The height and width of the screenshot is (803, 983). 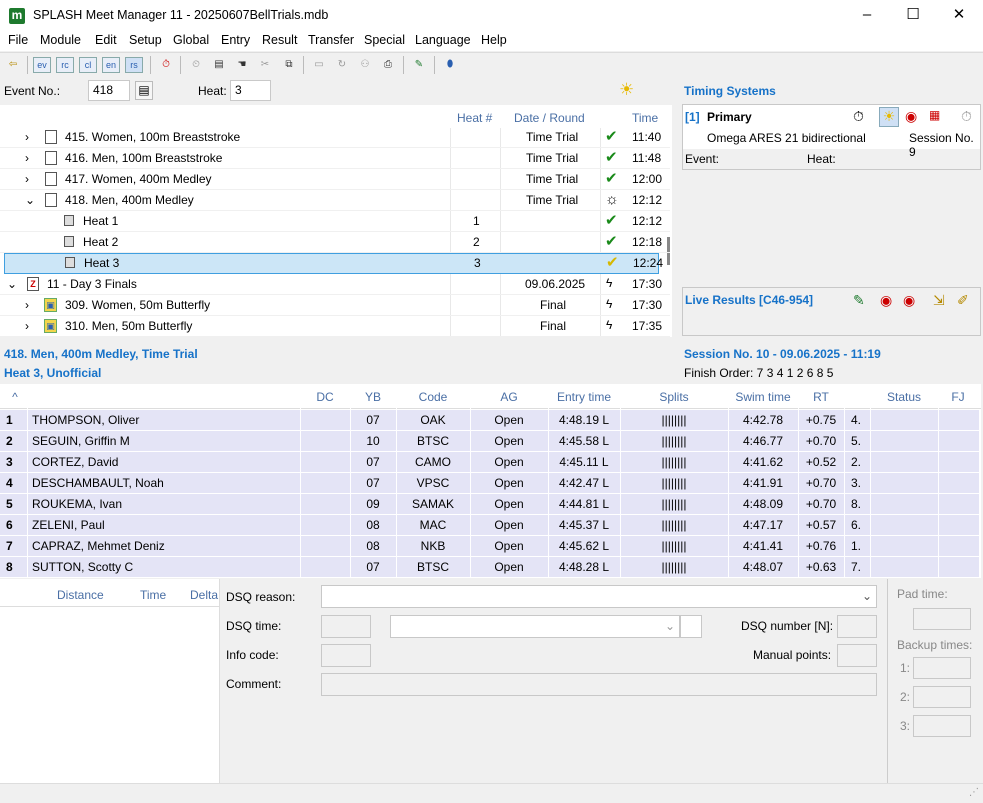 I want to click on col-time-header: Time, so click(x=645, y=118).